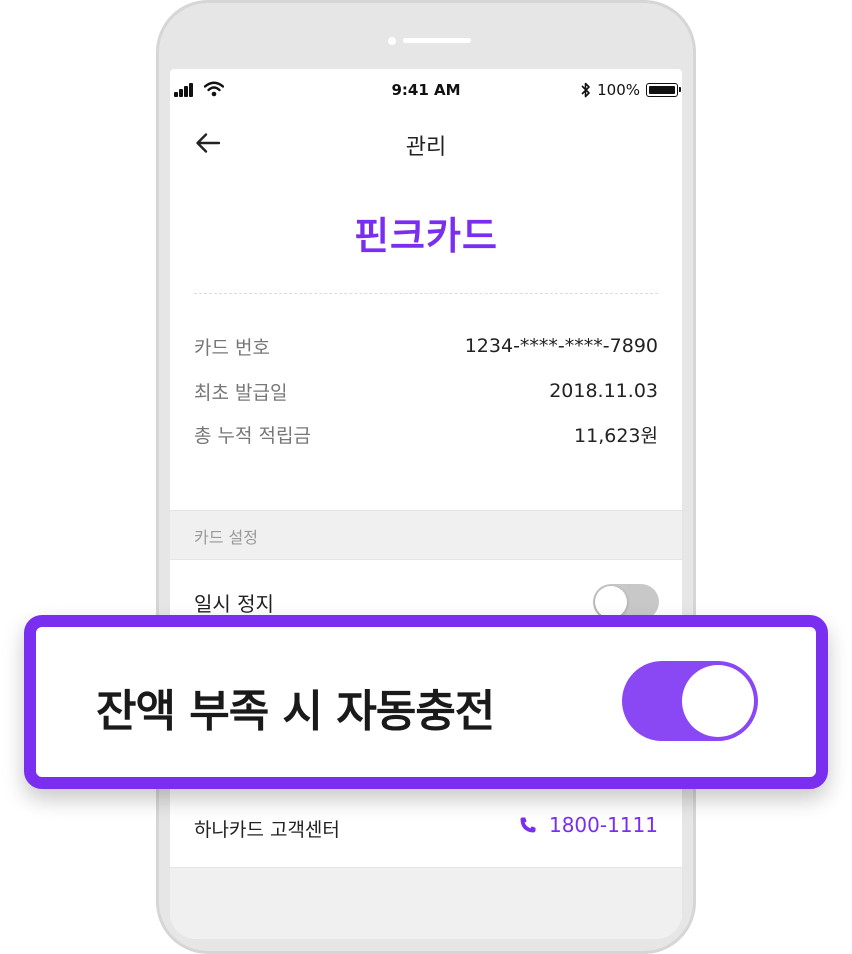 Image resolution: width=852 pixels, height=954 pixels. Describe the element at coordinates (267, 830) in the screenshot. I see `support-label: 하나카드 고객센터` at that location.